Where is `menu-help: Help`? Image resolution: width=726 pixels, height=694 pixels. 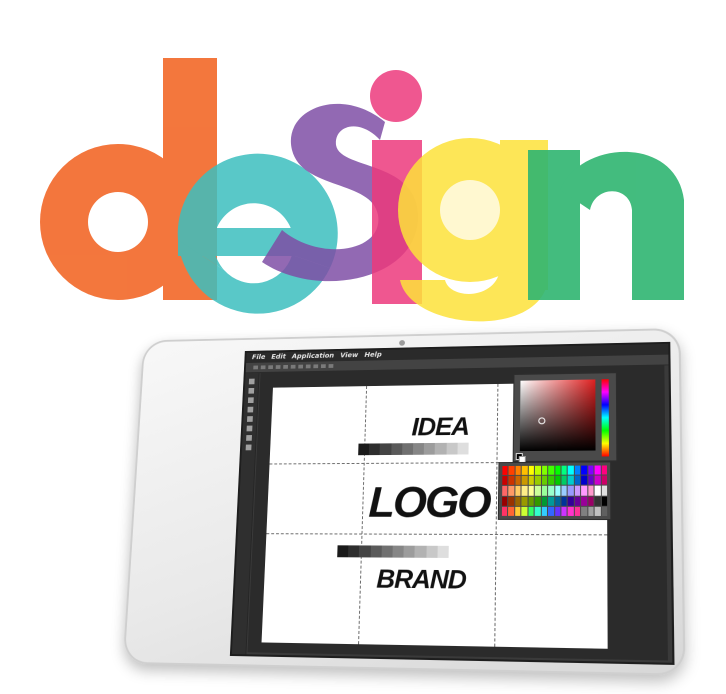
menu-help: Help is located at coordinates (373, 355).